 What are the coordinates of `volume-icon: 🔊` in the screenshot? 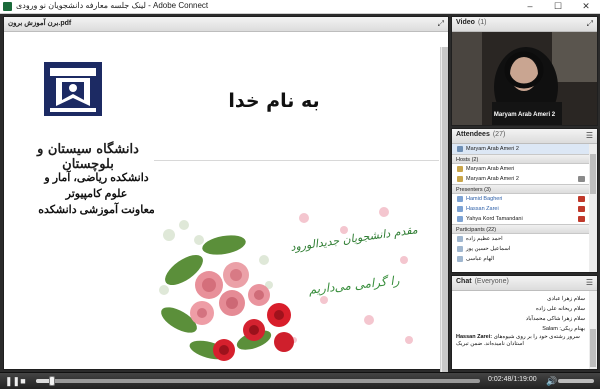 It's located at (551, 381).